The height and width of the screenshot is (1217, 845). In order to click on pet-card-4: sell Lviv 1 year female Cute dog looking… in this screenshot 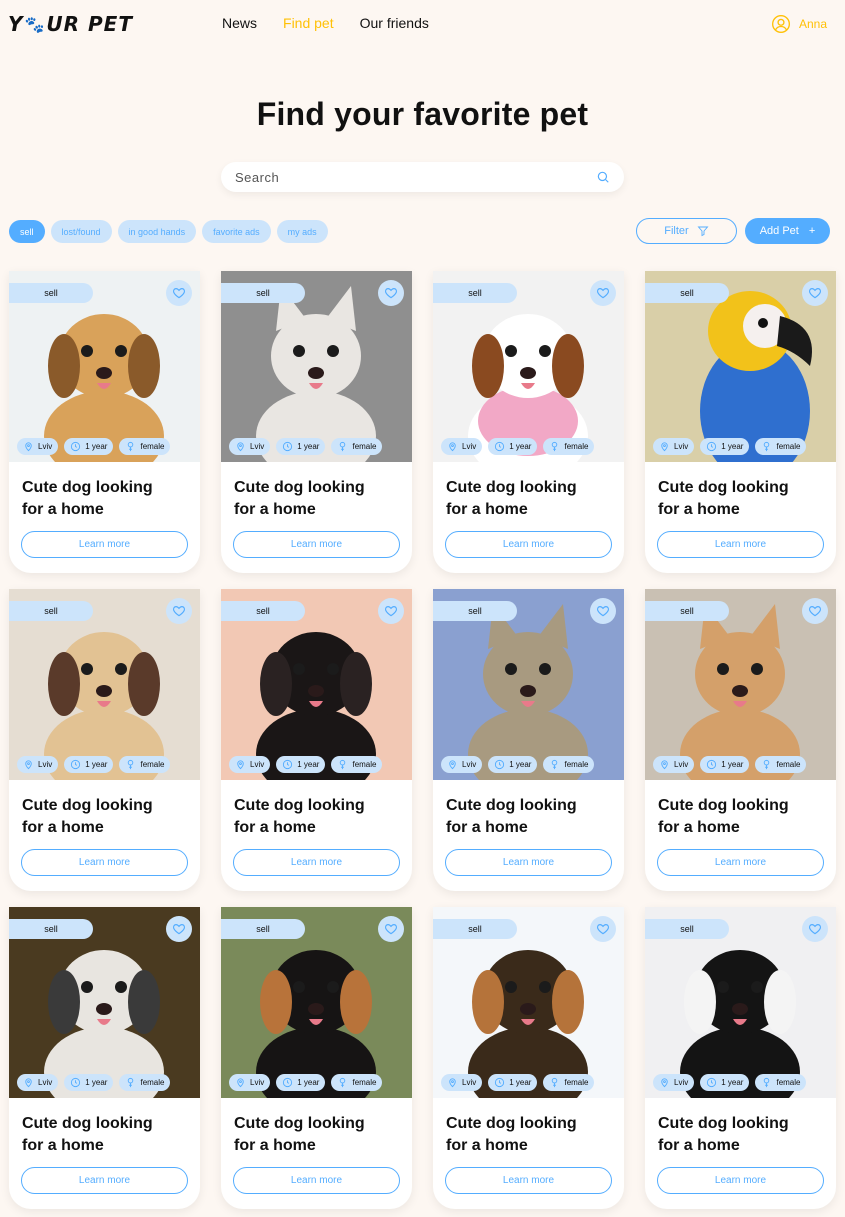, I will do `click(740, 422)`.